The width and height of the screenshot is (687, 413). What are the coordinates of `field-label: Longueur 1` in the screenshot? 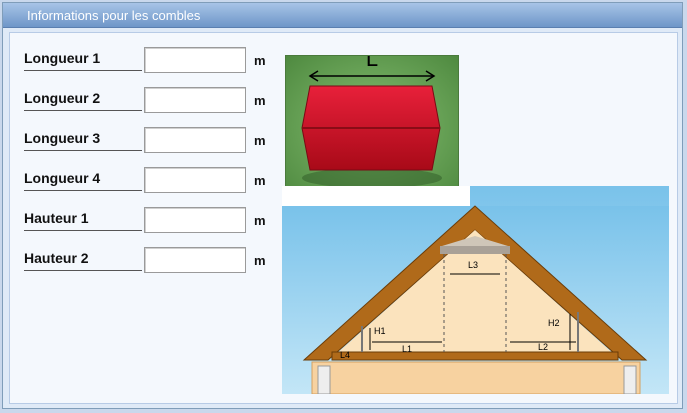 It's located at (83, 60).